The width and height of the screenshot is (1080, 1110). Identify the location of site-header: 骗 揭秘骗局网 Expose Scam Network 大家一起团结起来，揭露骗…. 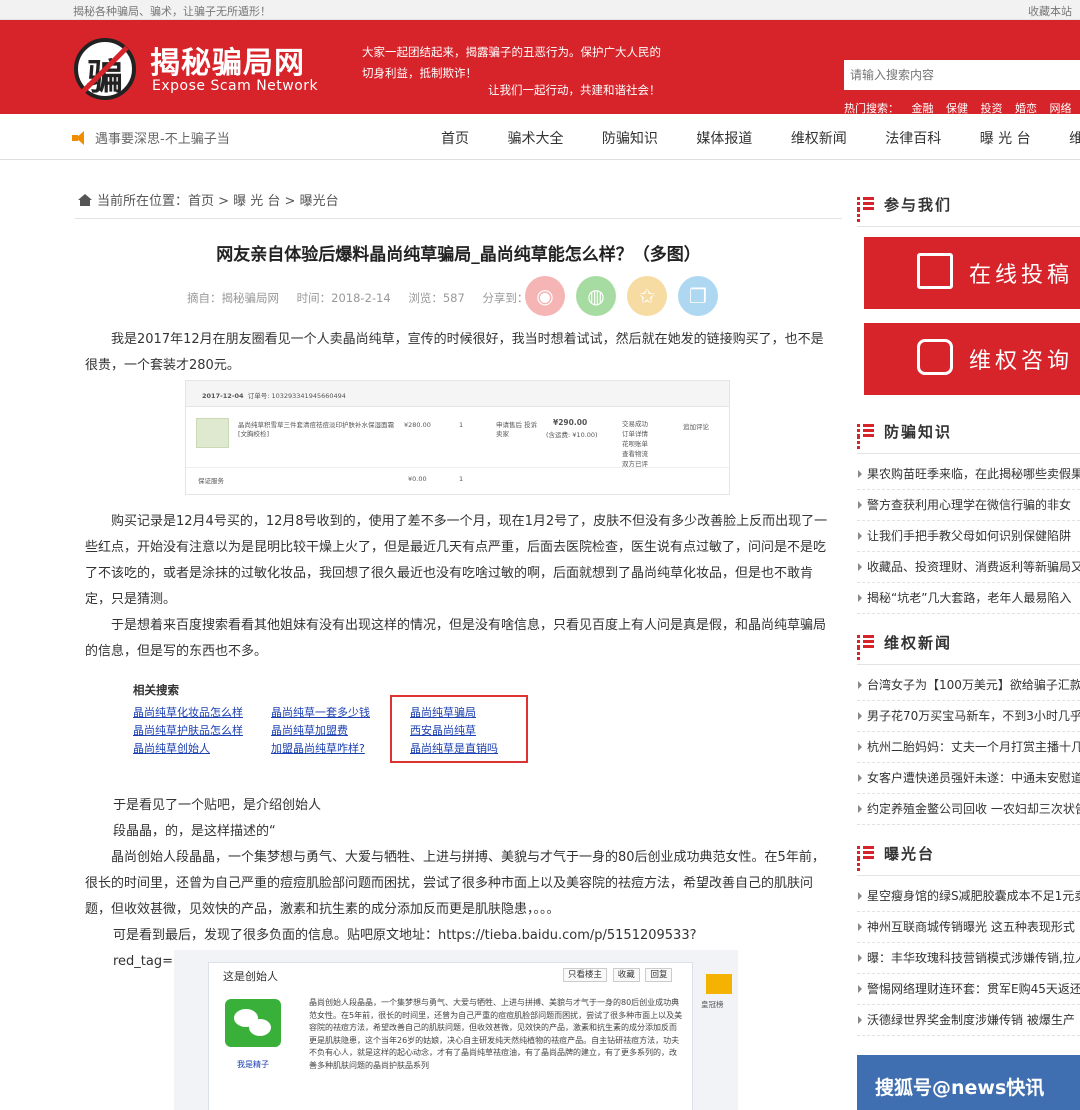
(540, 67).